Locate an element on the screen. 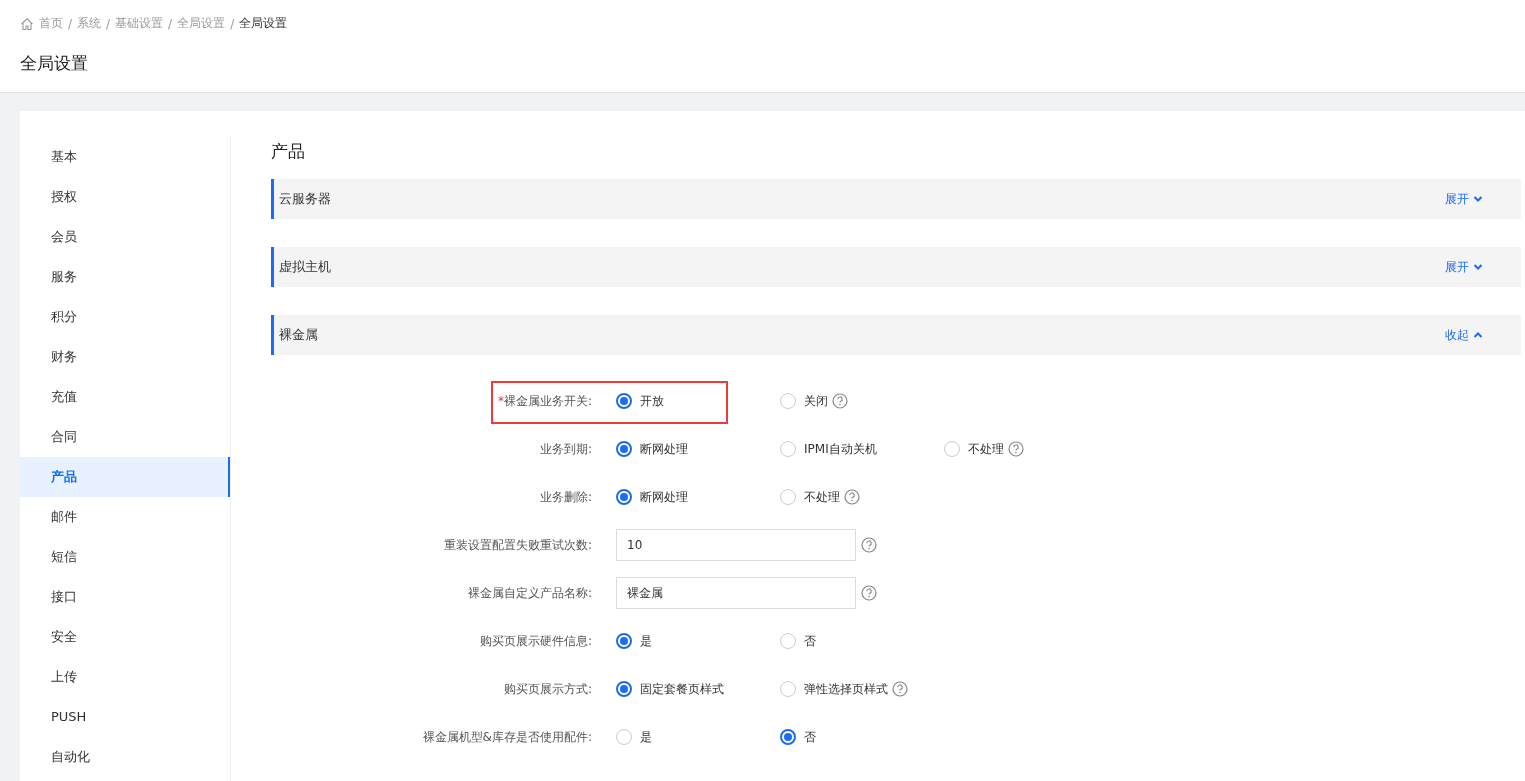 The width and height of the screenshot is (1525, 781). field-label: 业务删除: is located at coordinates (565, 496).